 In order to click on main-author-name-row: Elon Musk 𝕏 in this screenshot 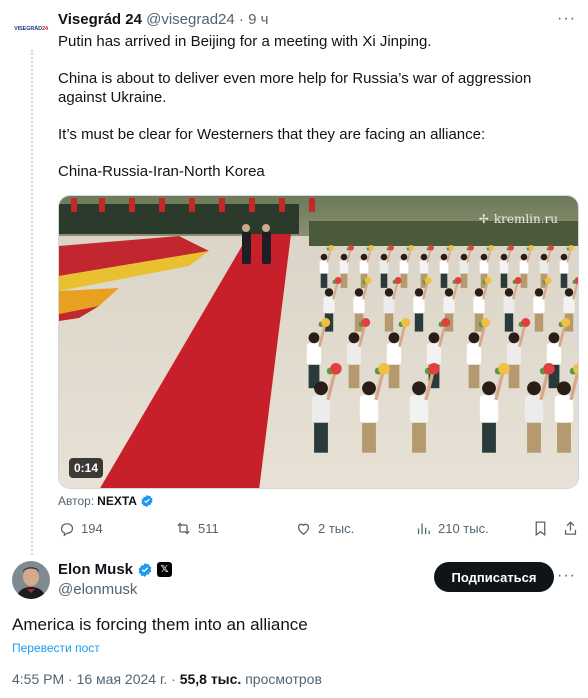, I will do `click(115, 569)`.